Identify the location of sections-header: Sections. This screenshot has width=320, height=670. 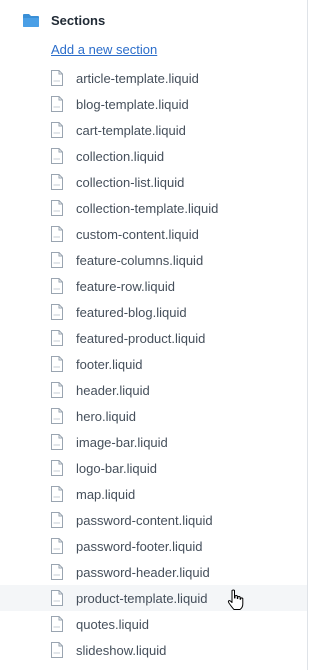
(63, 20).